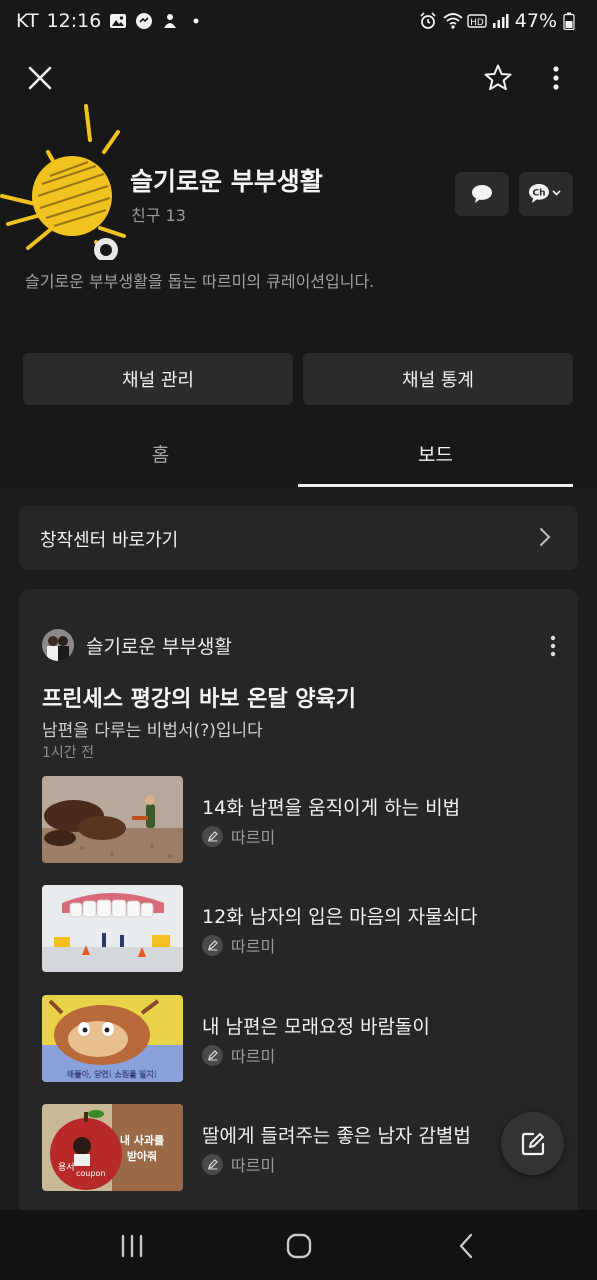 The image size is (597, 1280). I want to click on thumbnail-caption: 애들아, 당연! 소원을 빌지!, so click(112, 1074).